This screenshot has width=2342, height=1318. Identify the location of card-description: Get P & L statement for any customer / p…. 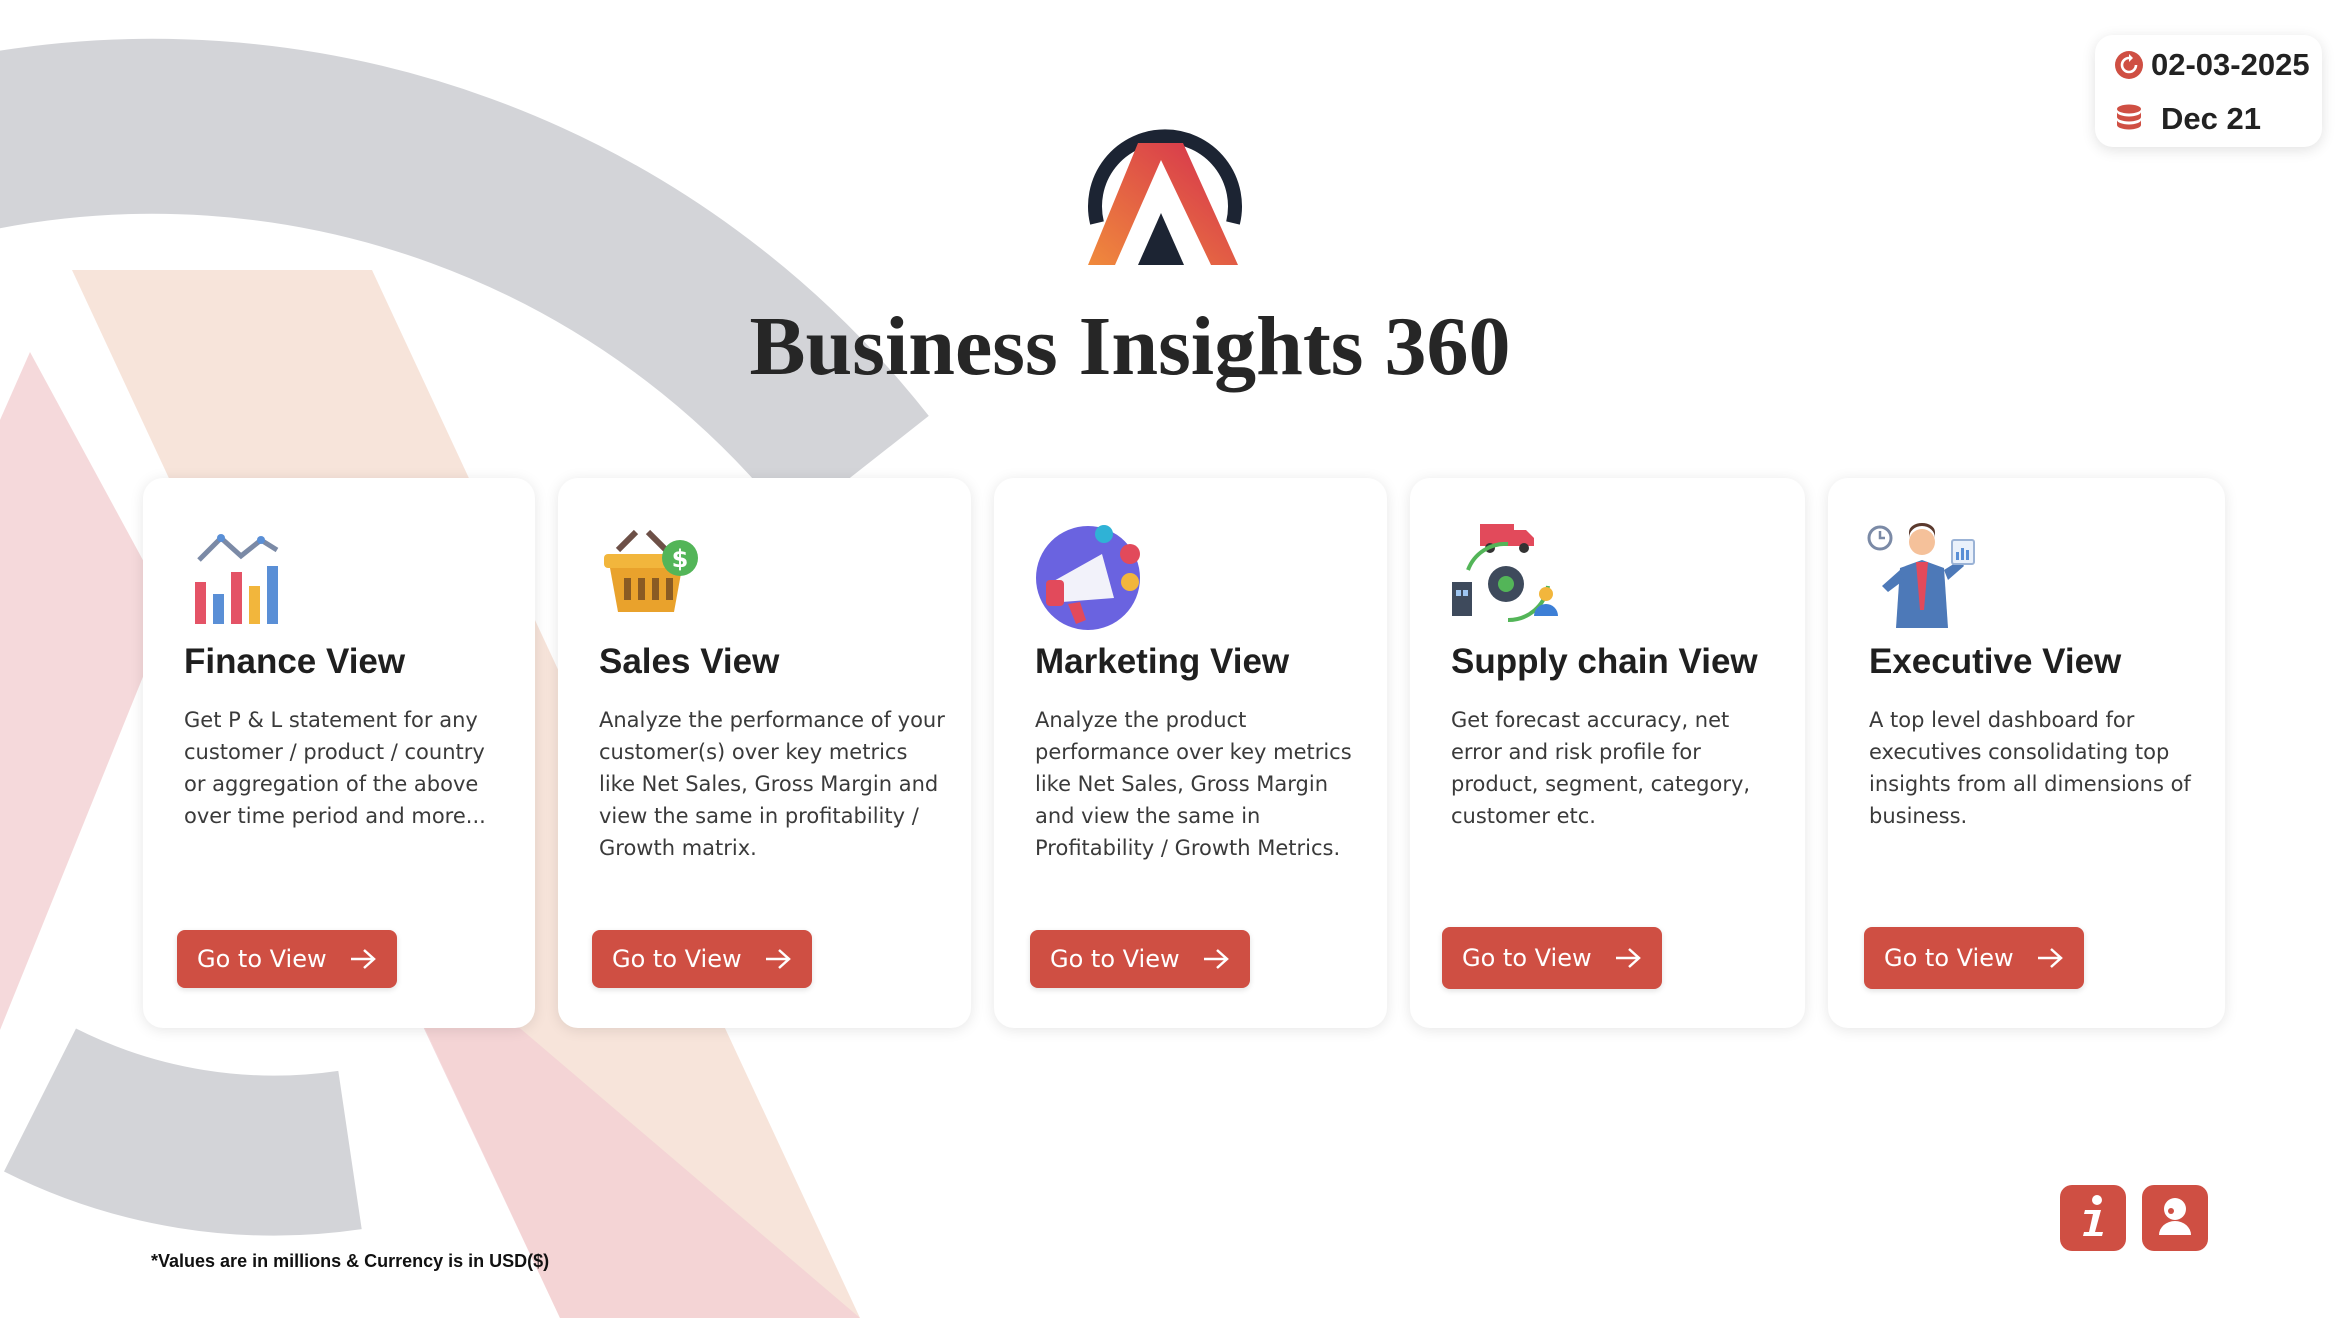
(335, 768).